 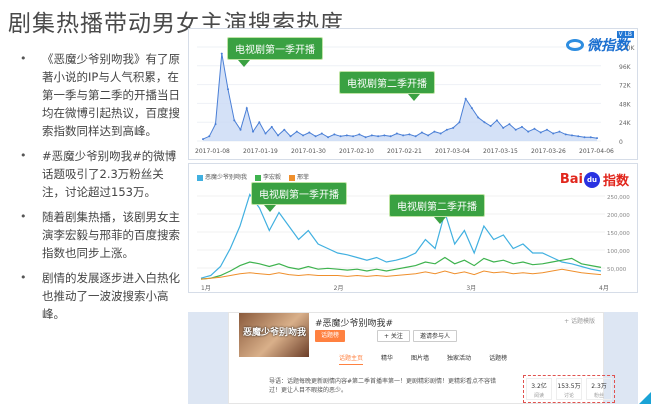 I want to click on invite-button: 邀请参与人, so click(x=435, y=336).